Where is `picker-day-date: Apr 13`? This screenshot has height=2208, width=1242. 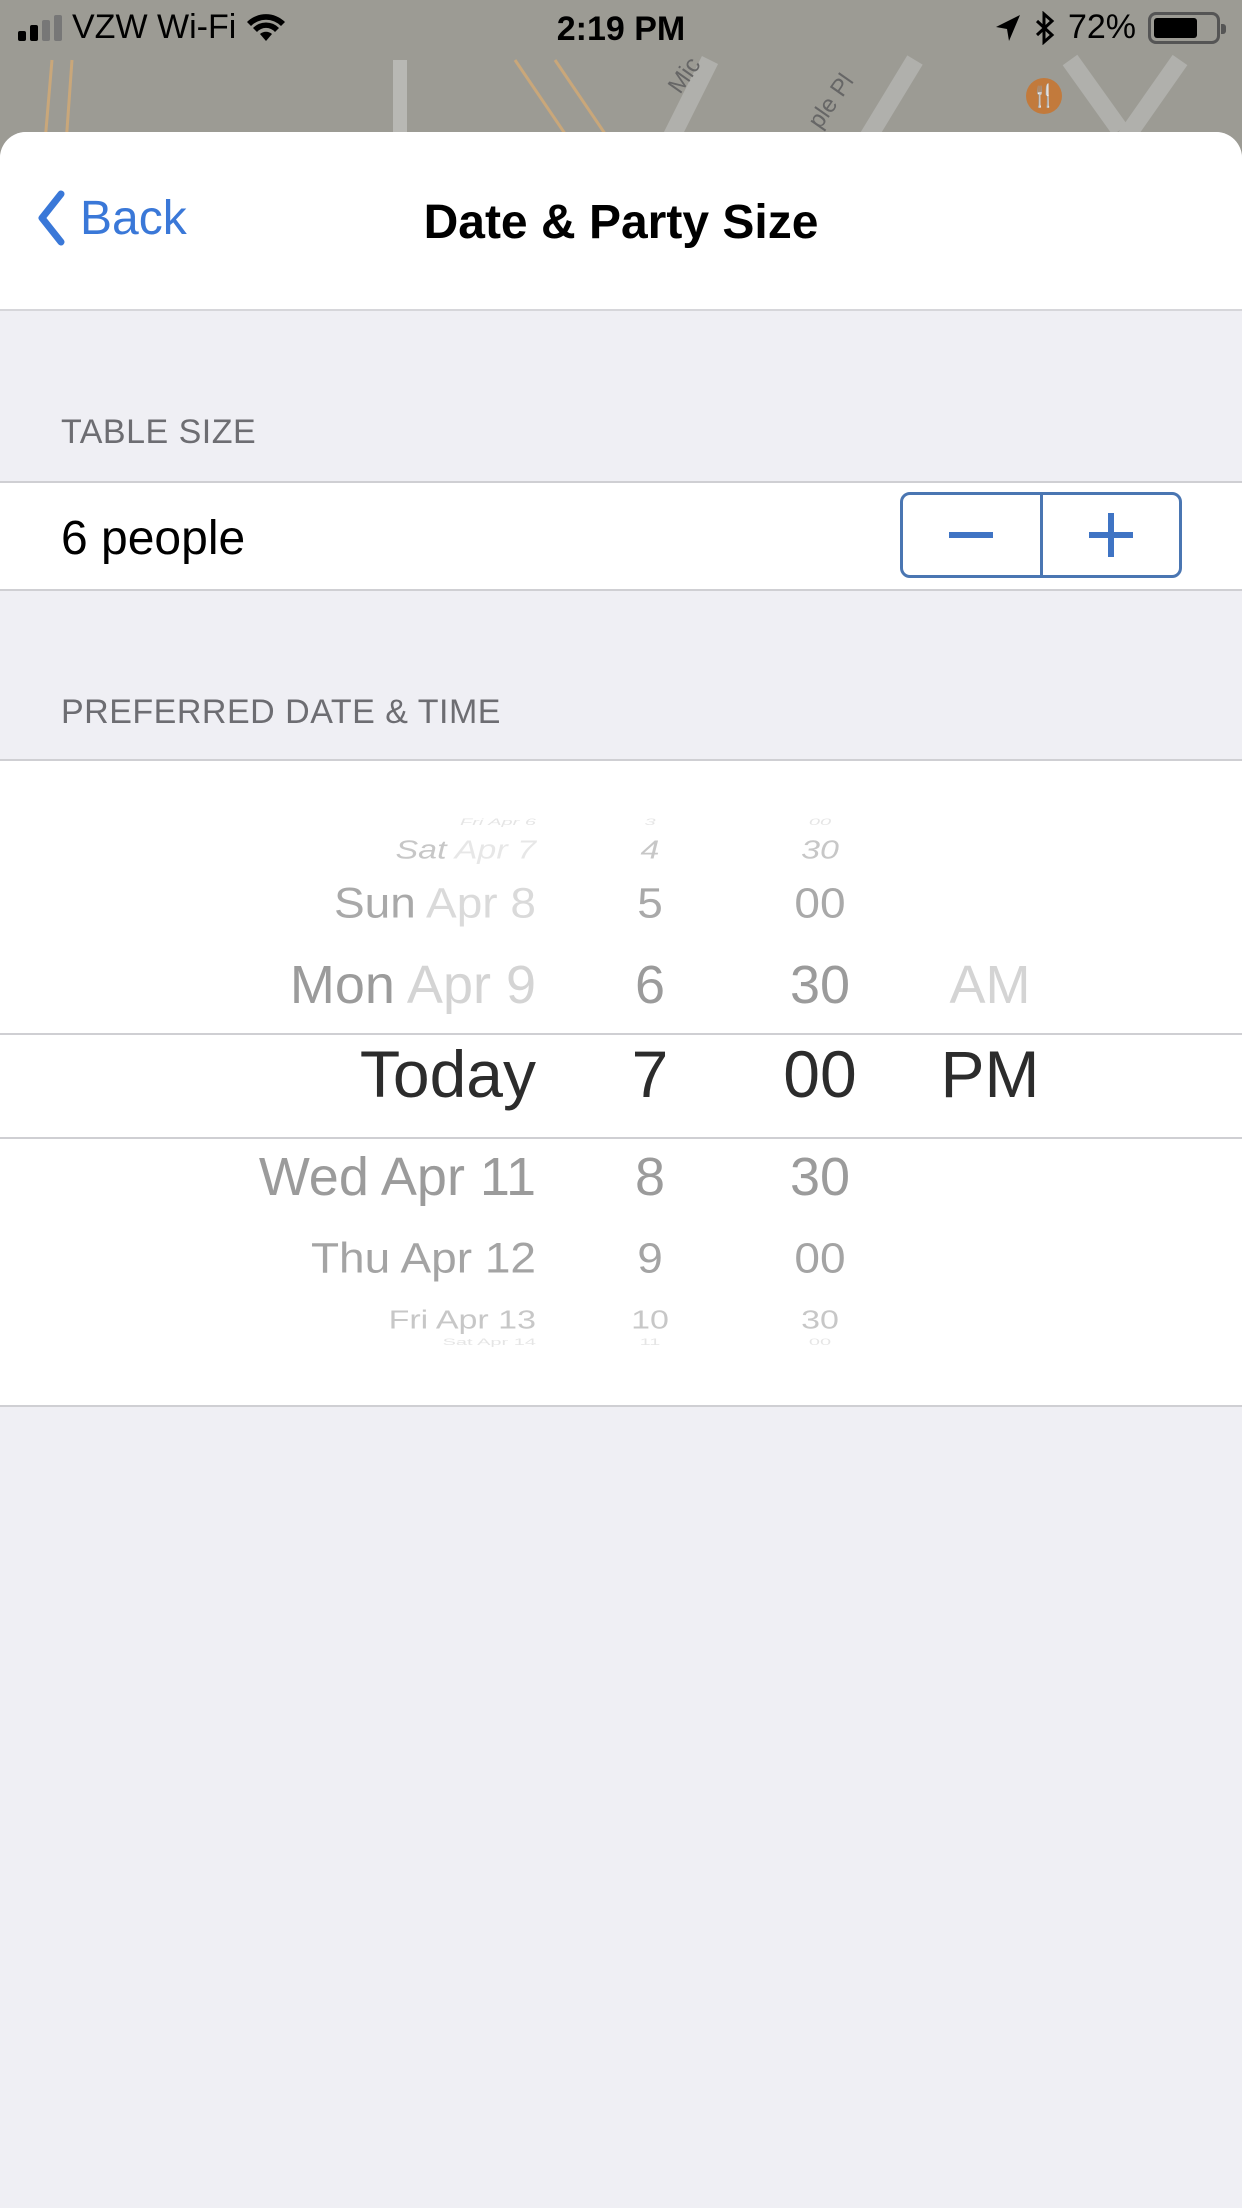 picker-day-date: Apr 13 is located at coordinates (482, 1320).